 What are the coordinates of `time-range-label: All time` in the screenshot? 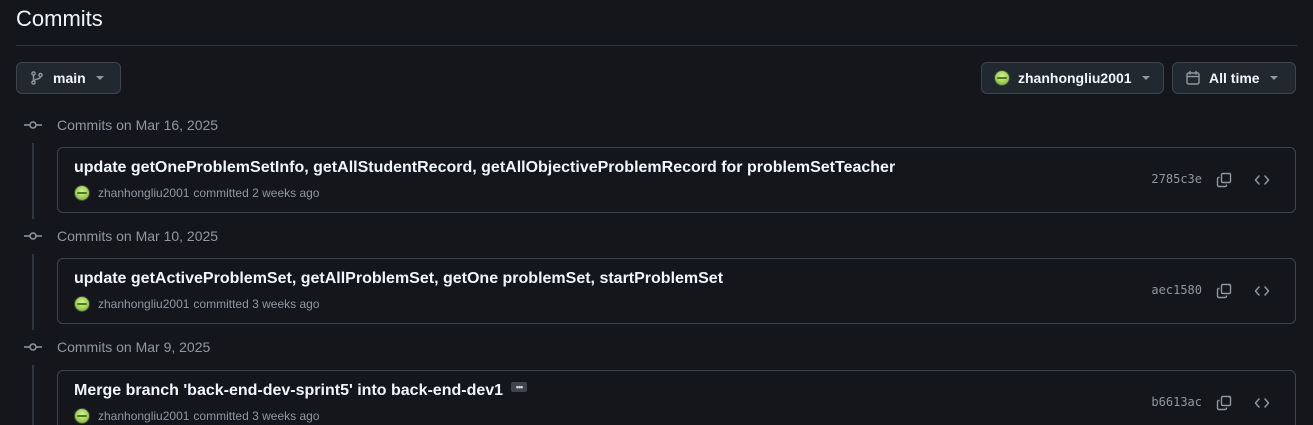 It's located at (1234, 78).